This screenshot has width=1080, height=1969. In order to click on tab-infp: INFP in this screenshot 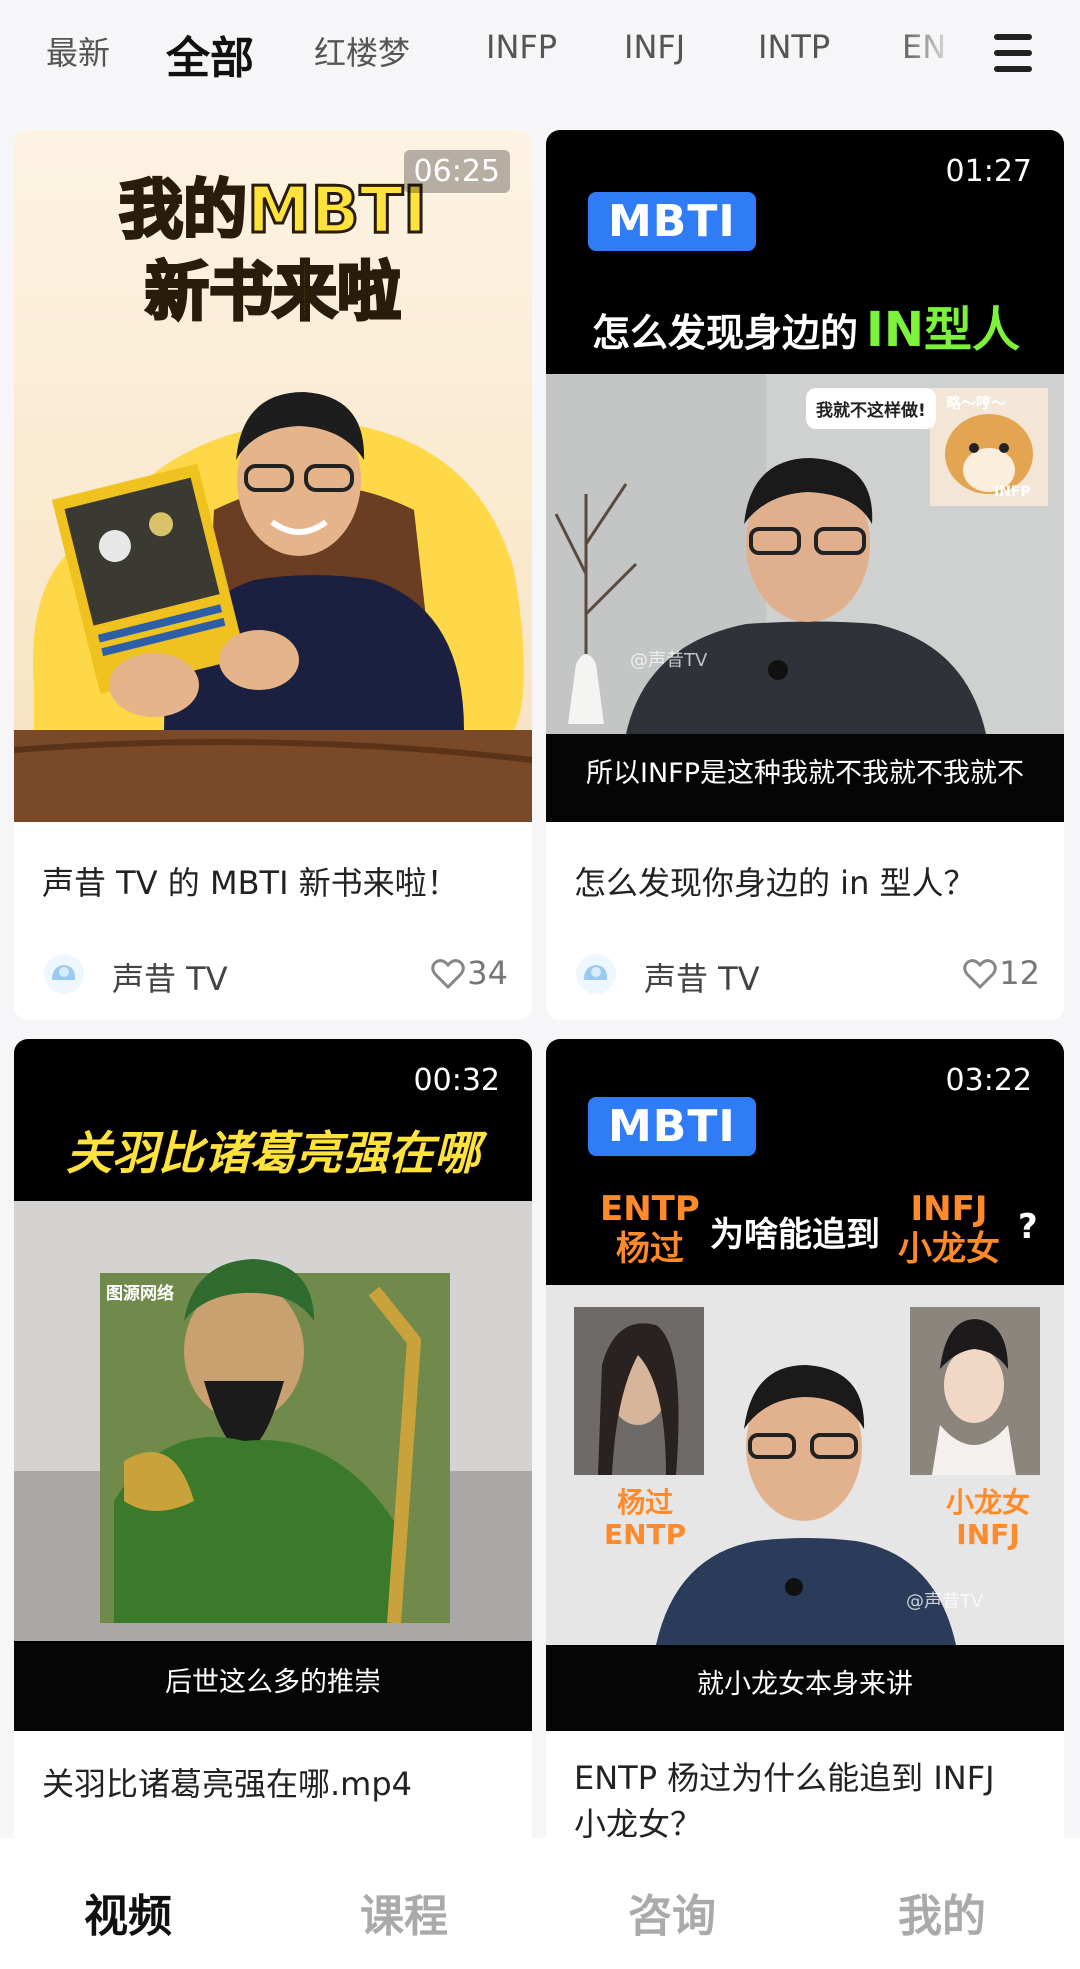, I will do `click(521, 47)`.